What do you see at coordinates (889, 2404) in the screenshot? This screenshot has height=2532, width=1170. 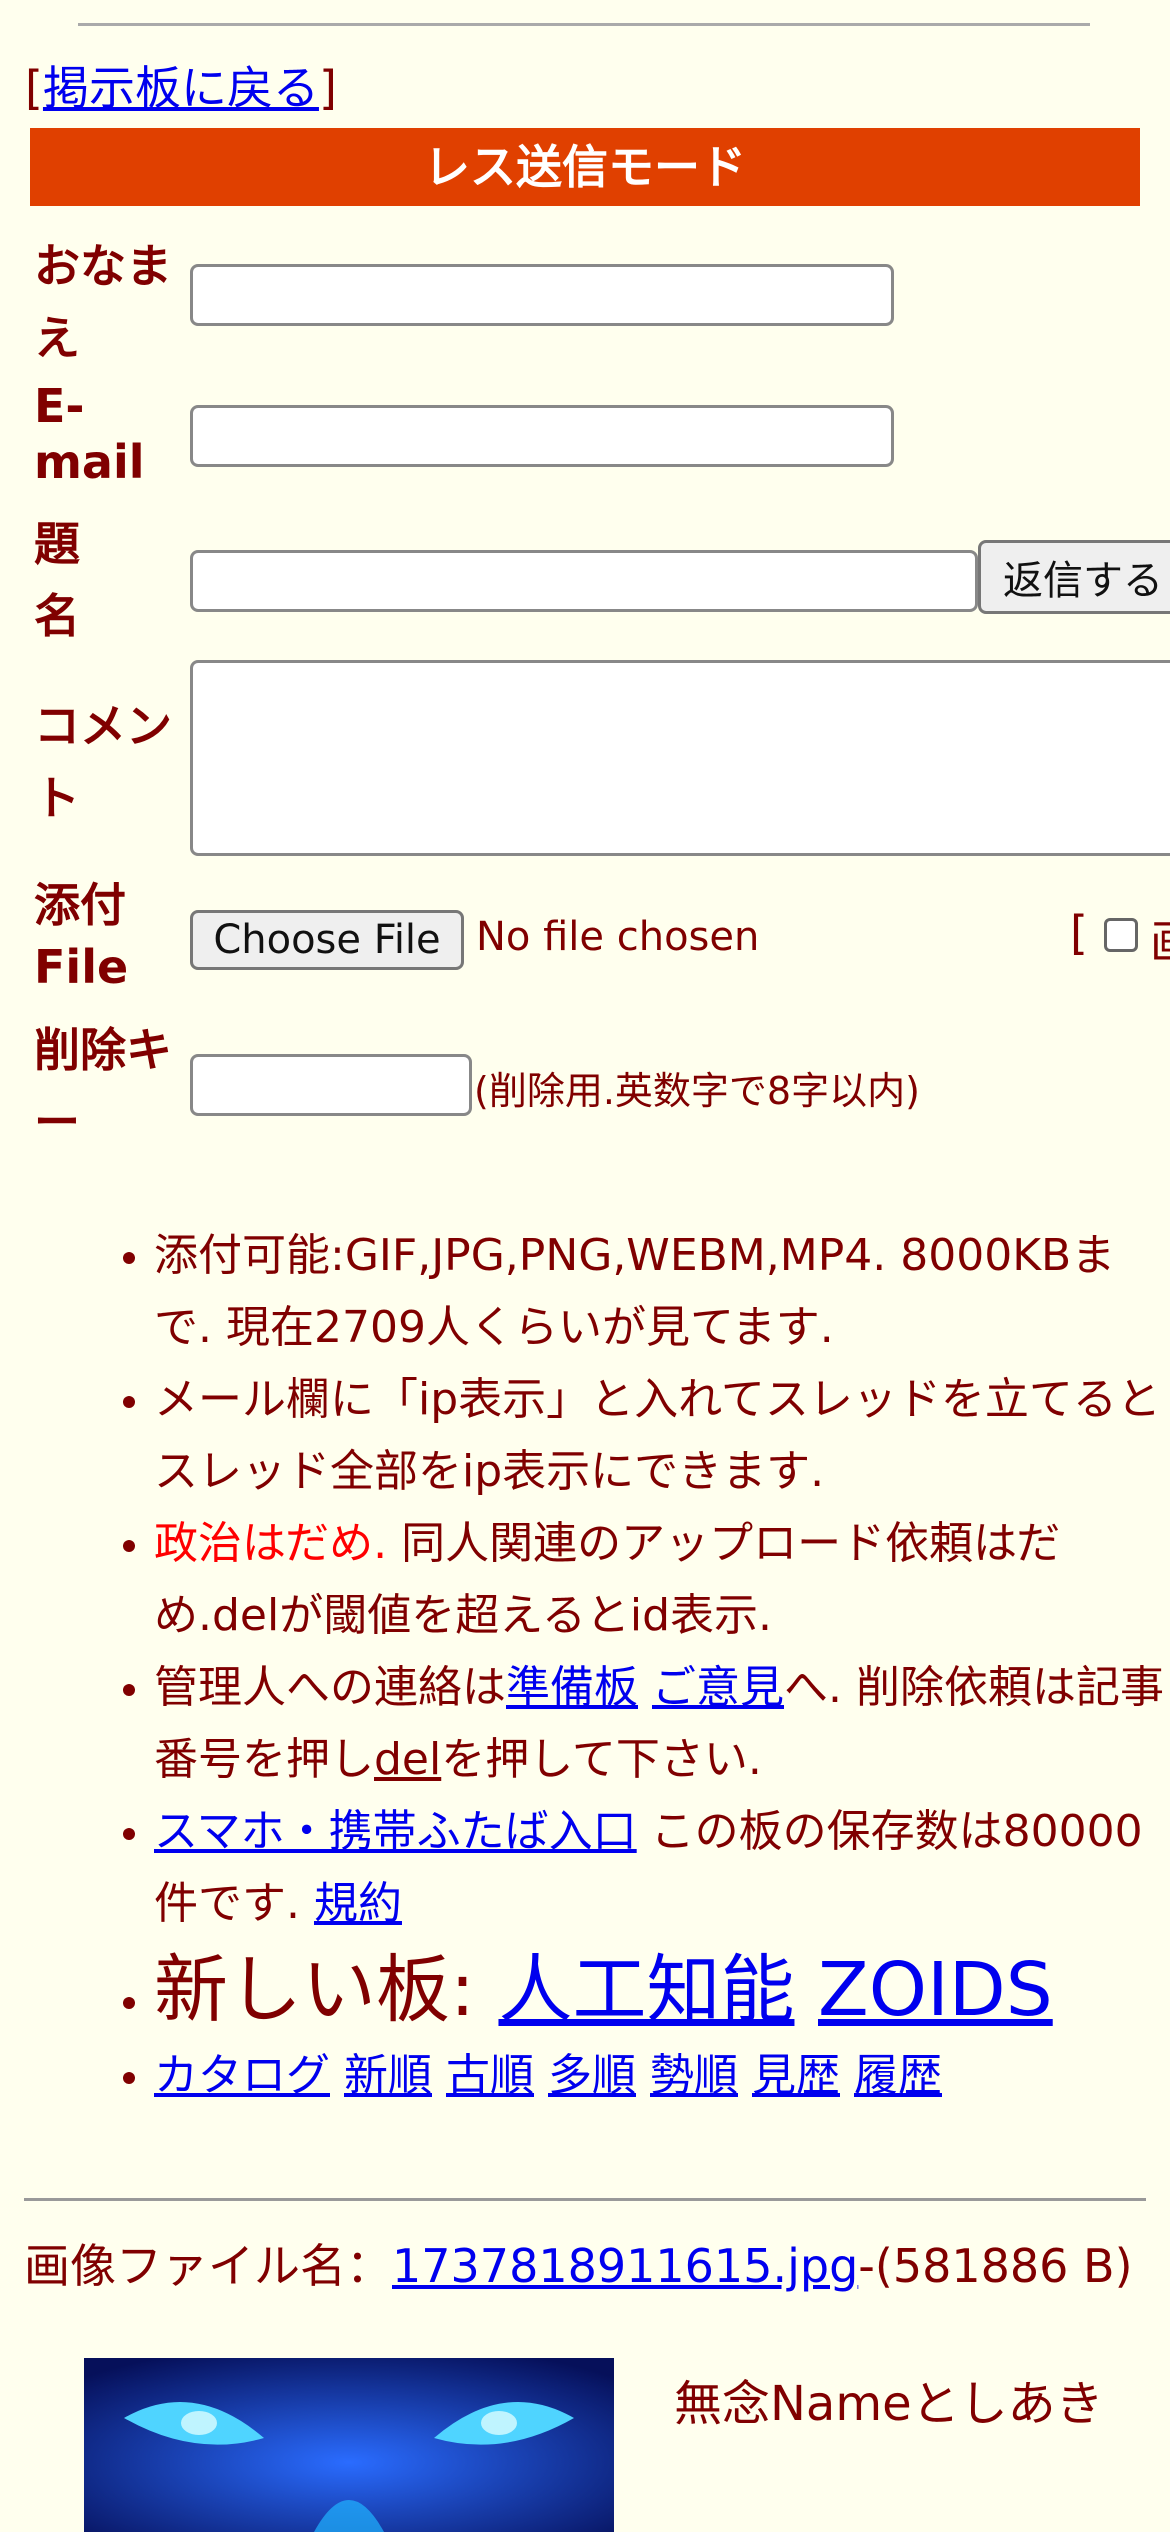 I see `post-author-name: 無念Nameとしあき` at bounding box center [889, 2404].